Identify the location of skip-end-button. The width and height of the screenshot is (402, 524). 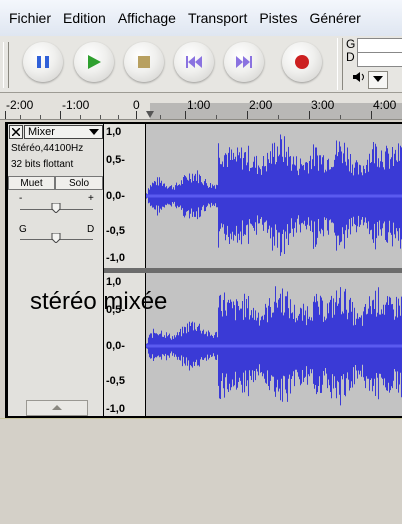
(244, 62).